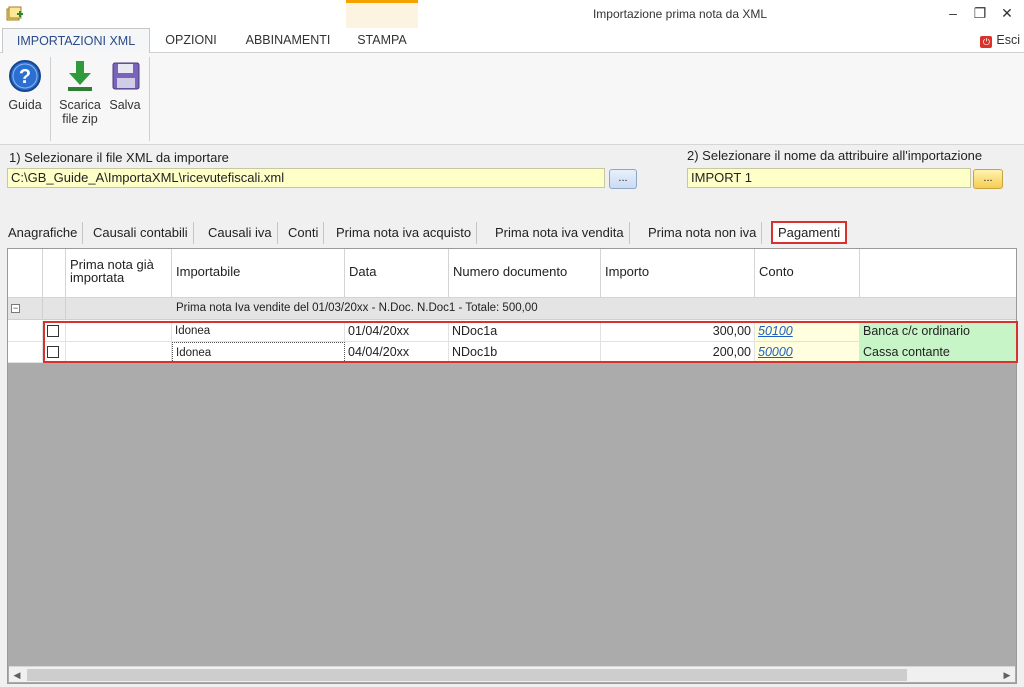 Image resolution: width=1024 pixels, height=687 pixels. What do you see at coordinates (525, 331) in the screenshot?
I see `cell-numero-documento: NDoc1a` at bounding box center [525, 331].